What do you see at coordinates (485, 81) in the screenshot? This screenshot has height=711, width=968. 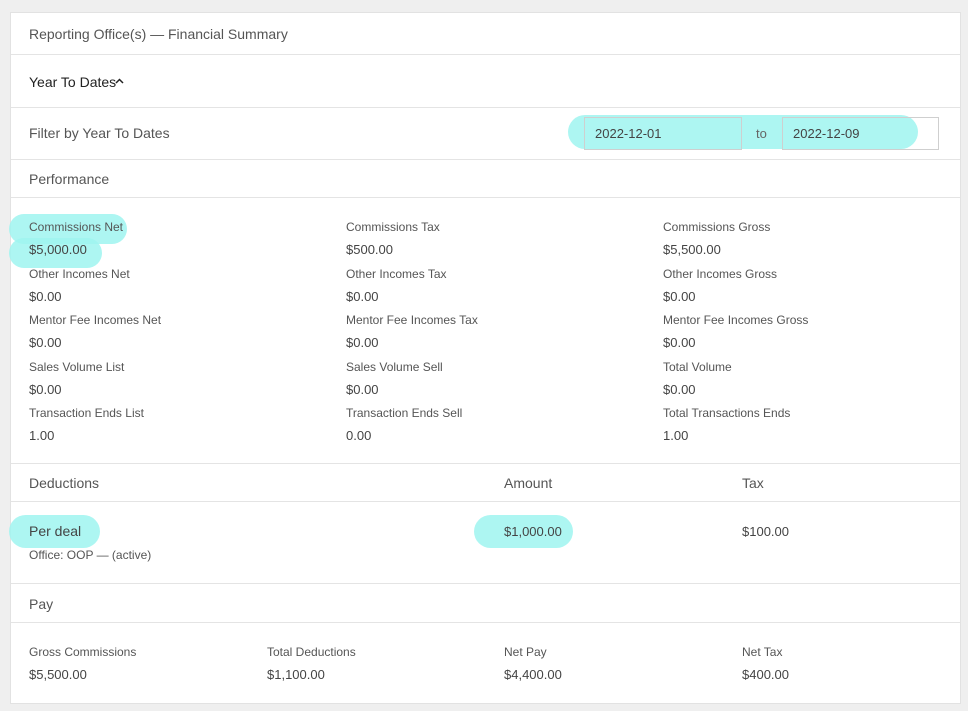 I see `year-to-dates-toggle: Year To Dates` at bounding box center [485, 81].